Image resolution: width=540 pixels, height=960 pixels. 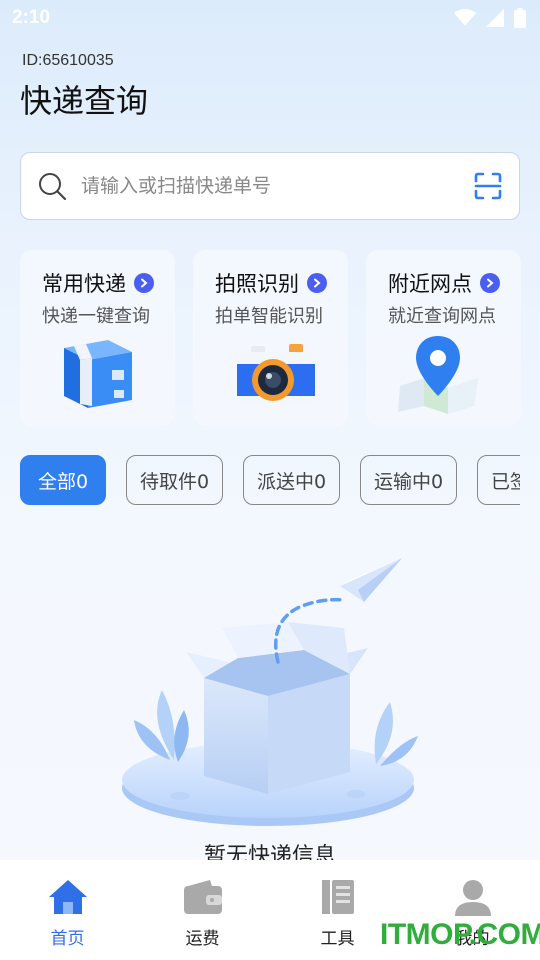 What do you see at coordinates (438, 375) in the screenshot?
I see `map-pin-icon` at bounding box center [438, 375].